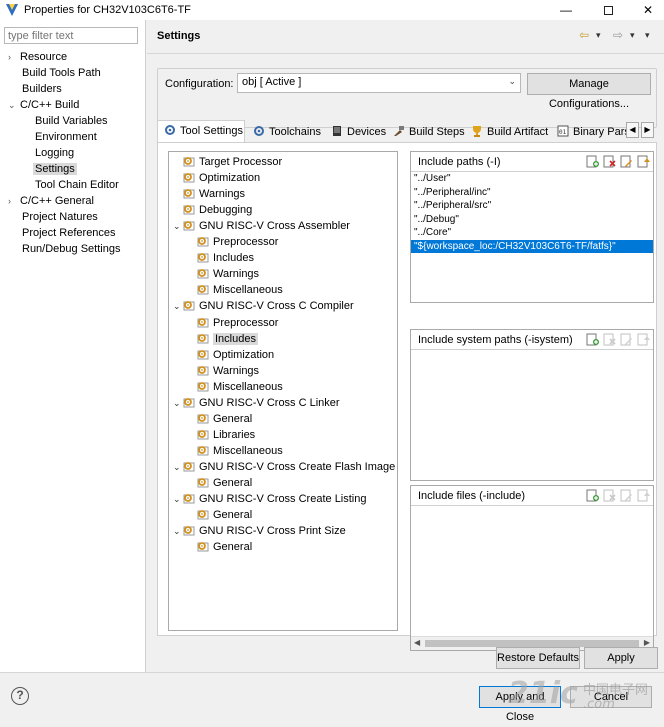 The width and height of the screenshot is (664, 727). What do you see at coordinates (42, 89) in the screenshot?
I see `sidebar-item-builders: Builders` at bounding box center [42, 89].